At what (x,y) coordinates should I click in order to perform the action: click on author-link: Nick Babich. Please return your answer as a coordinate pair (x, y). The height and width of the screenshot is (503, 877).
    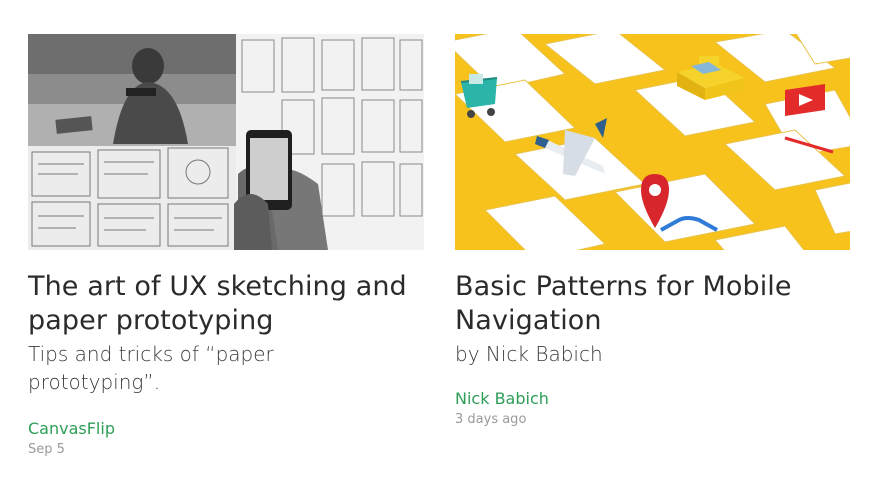
    Looking at the image, I should click on (502, 399).